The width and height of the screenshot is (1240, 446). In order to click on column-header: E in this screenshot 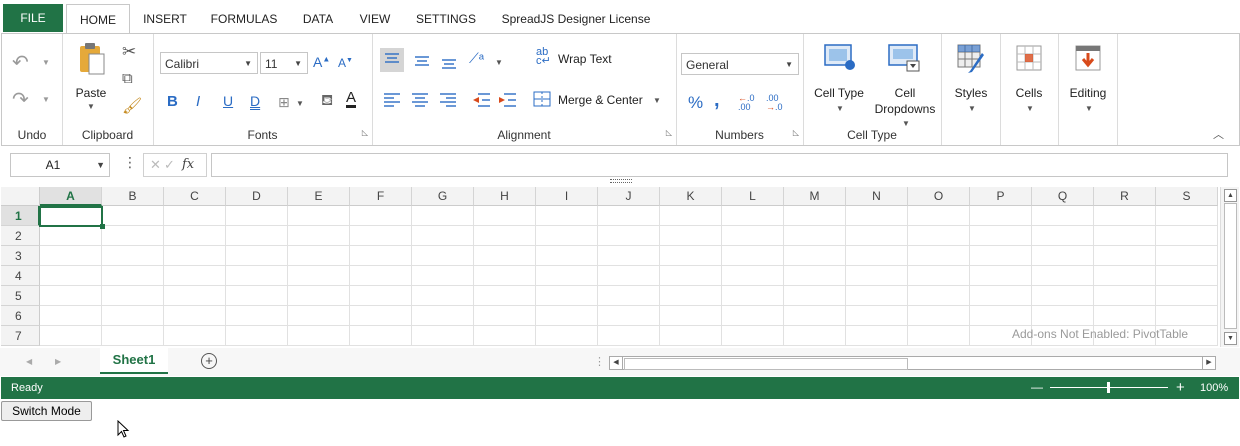, I will do `click(319, 196)`.